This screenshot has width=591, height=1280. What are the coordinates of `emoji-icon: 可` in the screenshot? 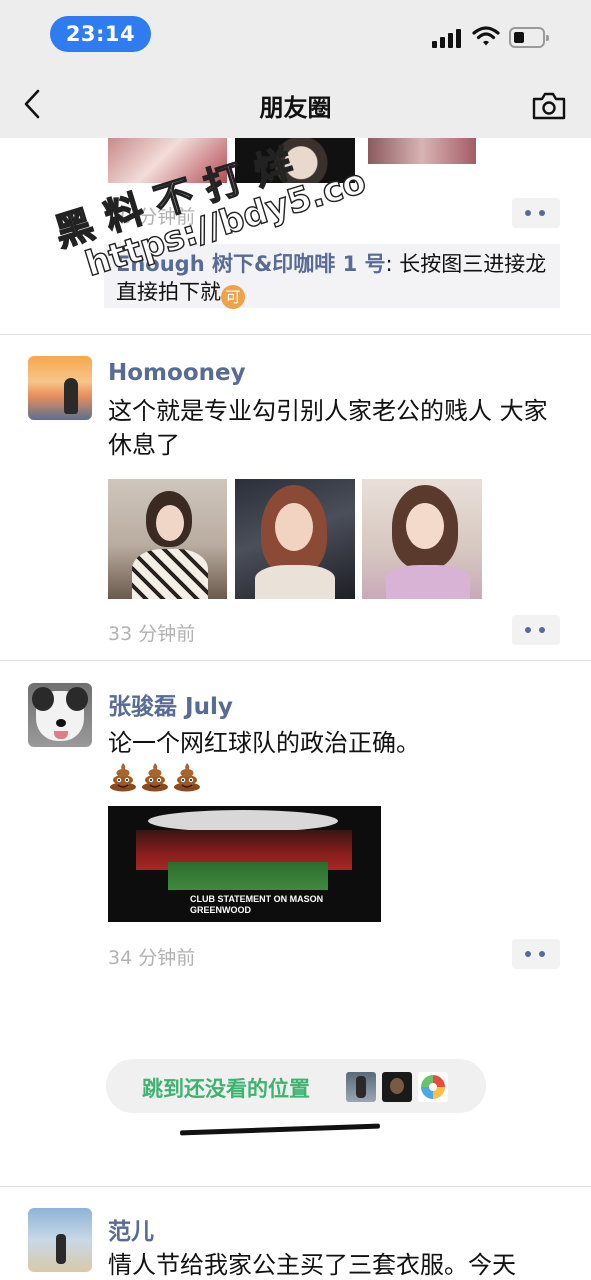 It's located at (233, 297).